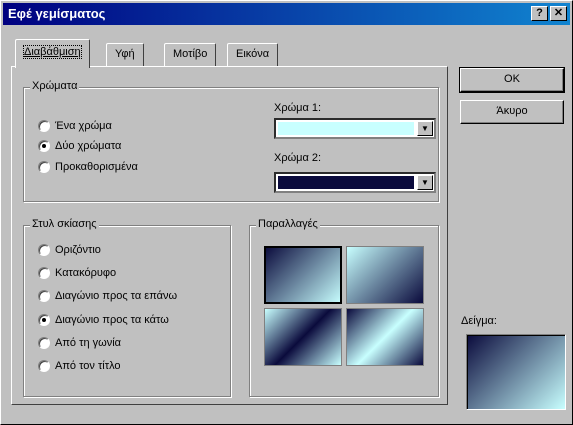 The image size is (573, 425). What do you see at coordinates (298, 108) in the screenshot?
I see `color1-label: Χρώμα 1:` at bounding box center [298, 108].